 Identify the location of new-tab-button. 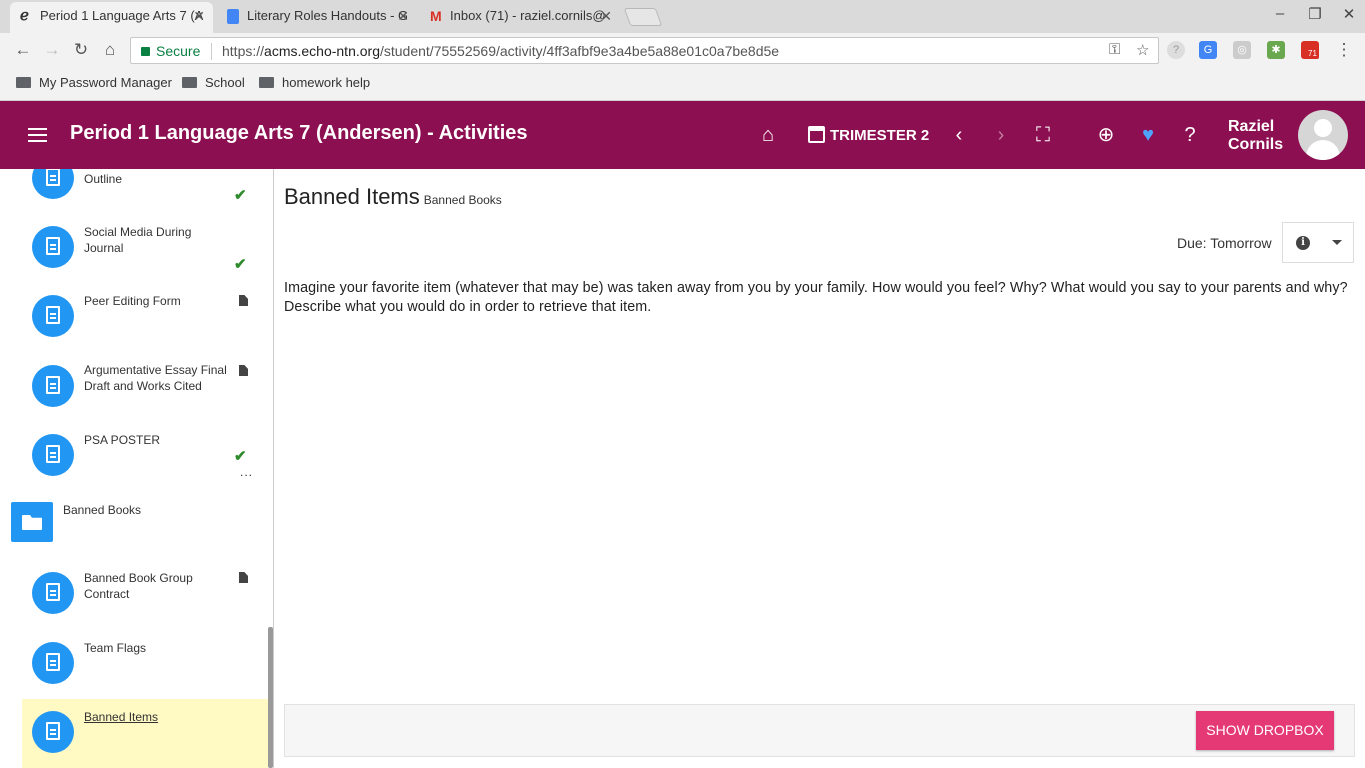
(643, 17).